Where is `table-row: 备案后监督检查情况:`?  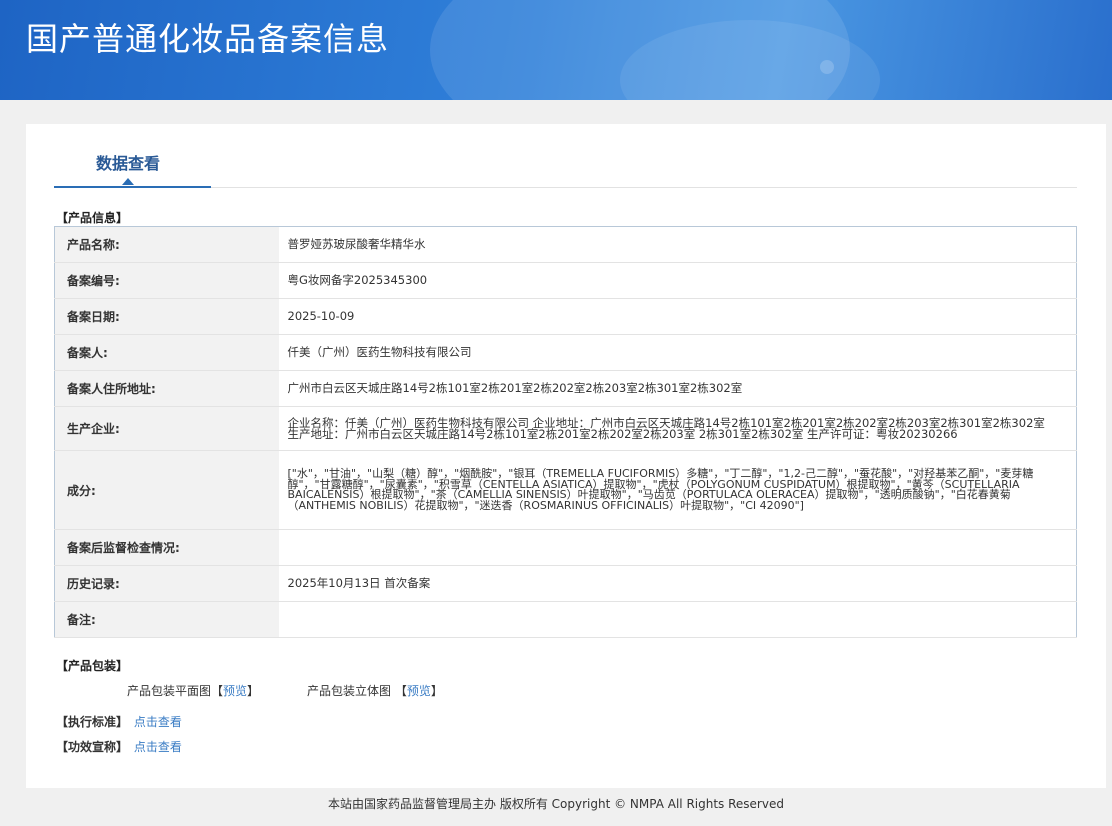
table-row: 备案后监督检查情况: is located at coordinates (565, 547).